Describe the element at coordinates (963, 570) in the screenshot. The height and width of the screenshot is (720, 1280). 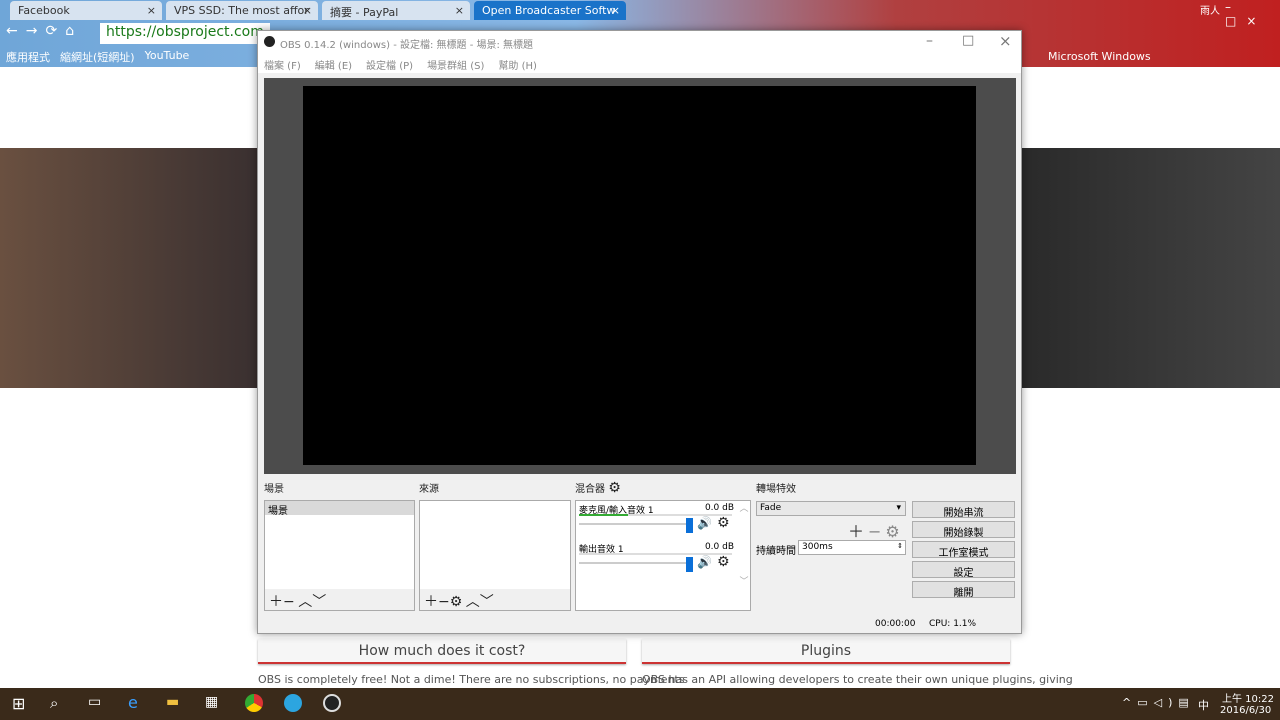
I see `settings-button: 設定` at that location.